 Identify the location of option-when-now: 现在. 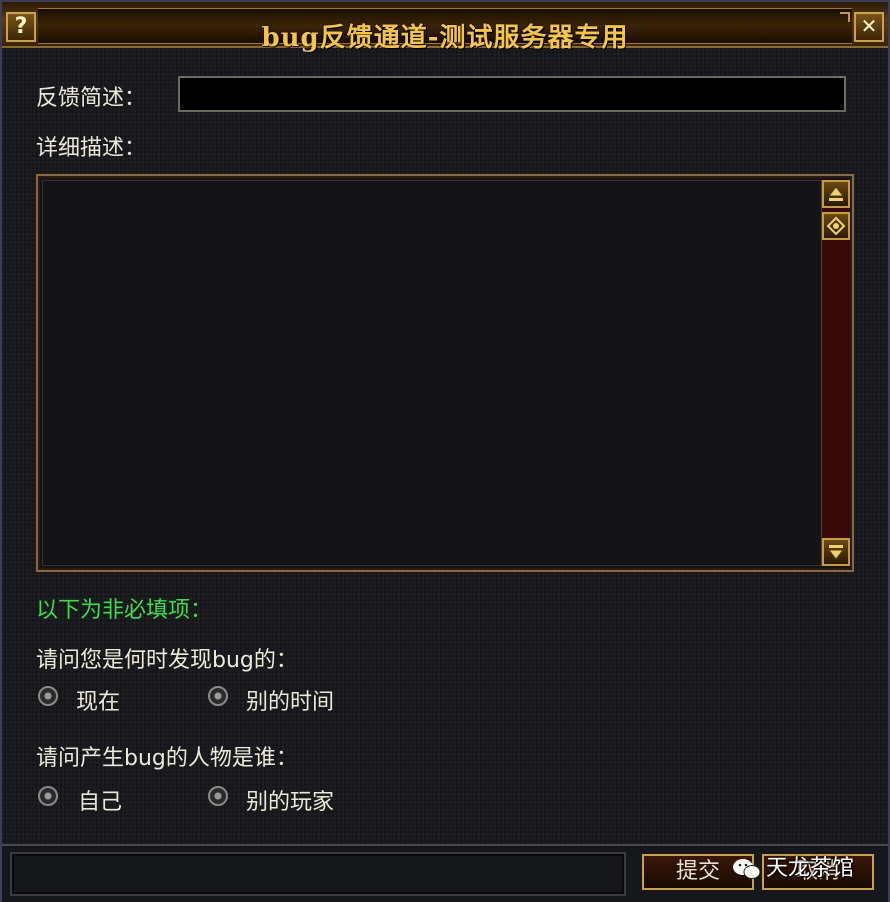
(98, 700).